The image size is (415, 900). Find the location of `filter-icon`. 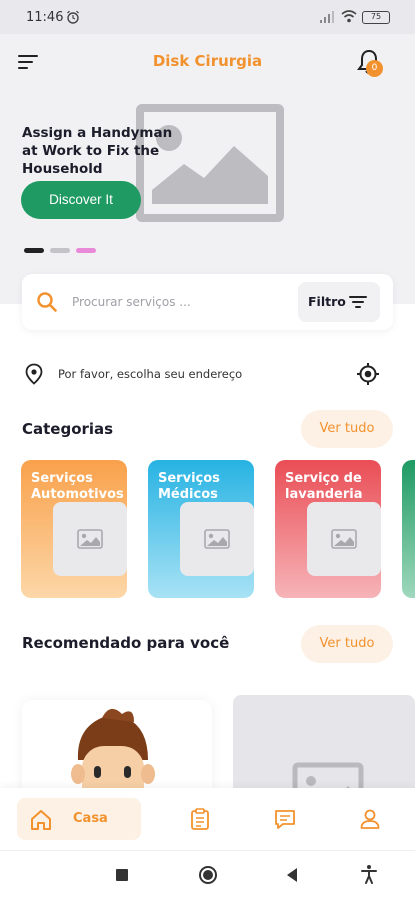

filter-icon is located at coordinates (358, 302).